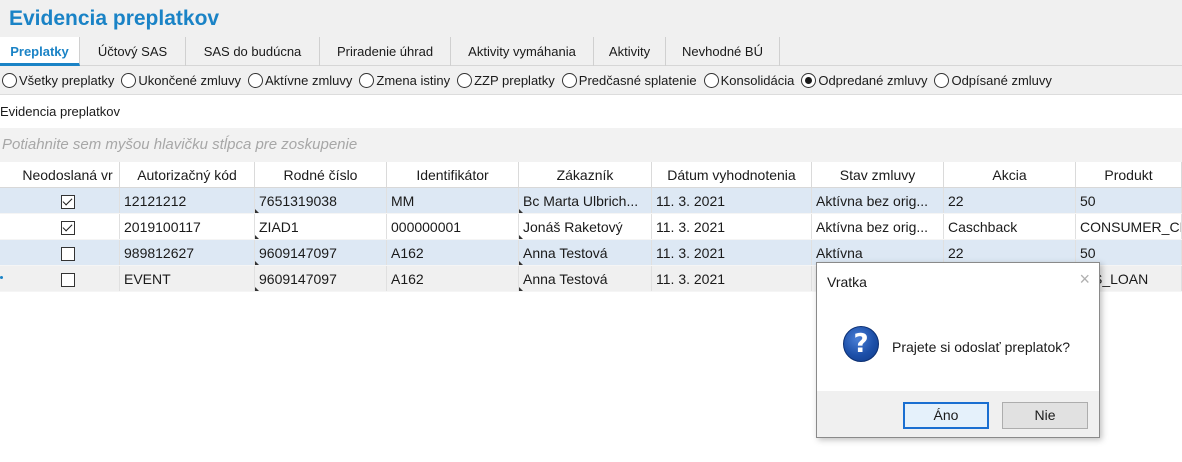 The width and height of the screenshot is (1182, 462). I want to click on rodne-cislo-text: 7651319038, so click(298, 201).